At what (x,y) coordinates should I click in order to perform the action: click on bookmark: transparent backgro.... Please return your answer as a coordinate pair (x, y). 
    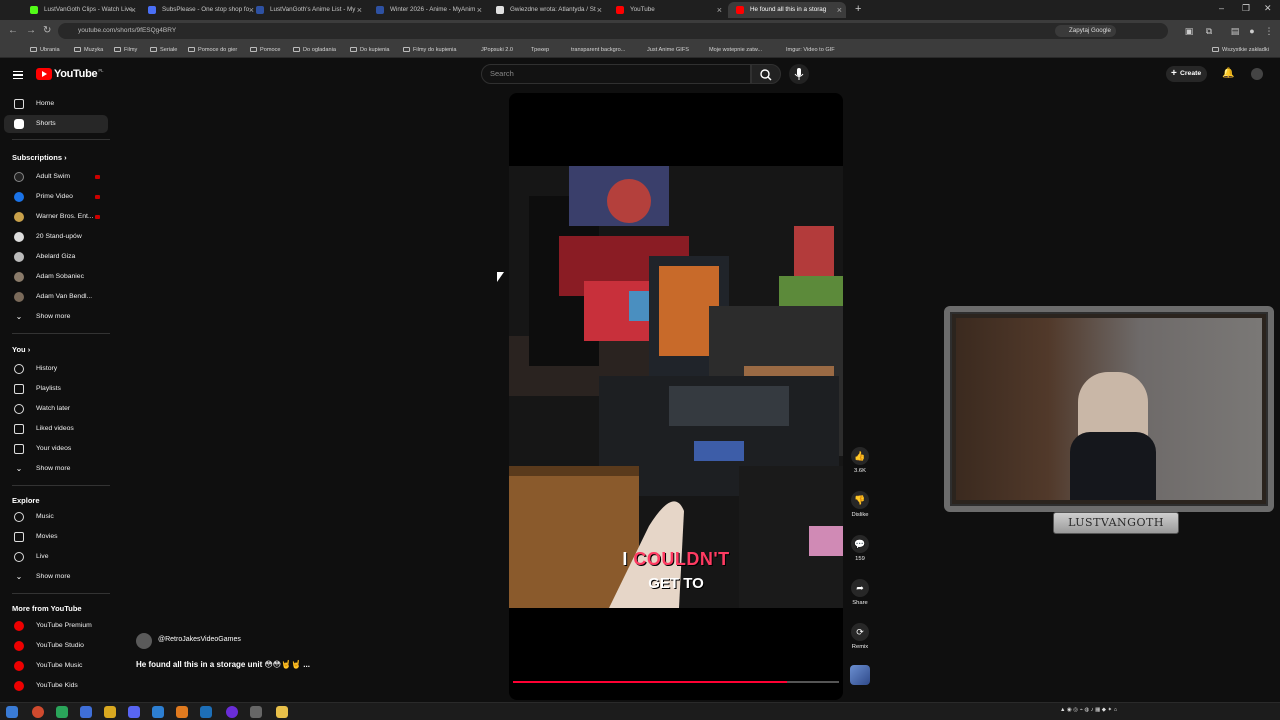
    Looking at the image, I should click on (593, 50).